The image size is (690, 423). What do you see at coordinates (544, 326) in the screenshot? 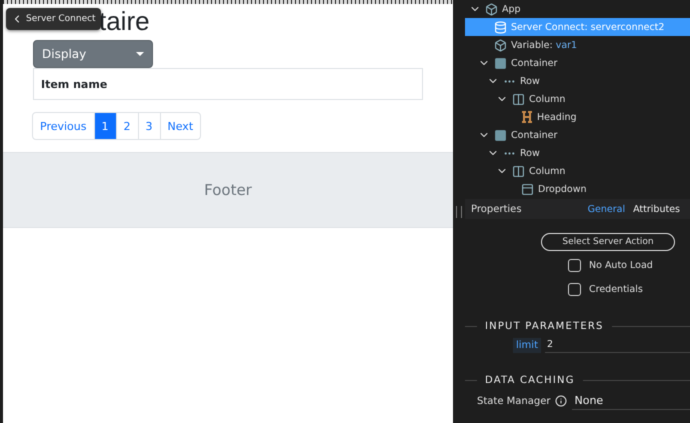
I see `section-title: INPUT PARAMETERS` at bounding box center [544, 326].